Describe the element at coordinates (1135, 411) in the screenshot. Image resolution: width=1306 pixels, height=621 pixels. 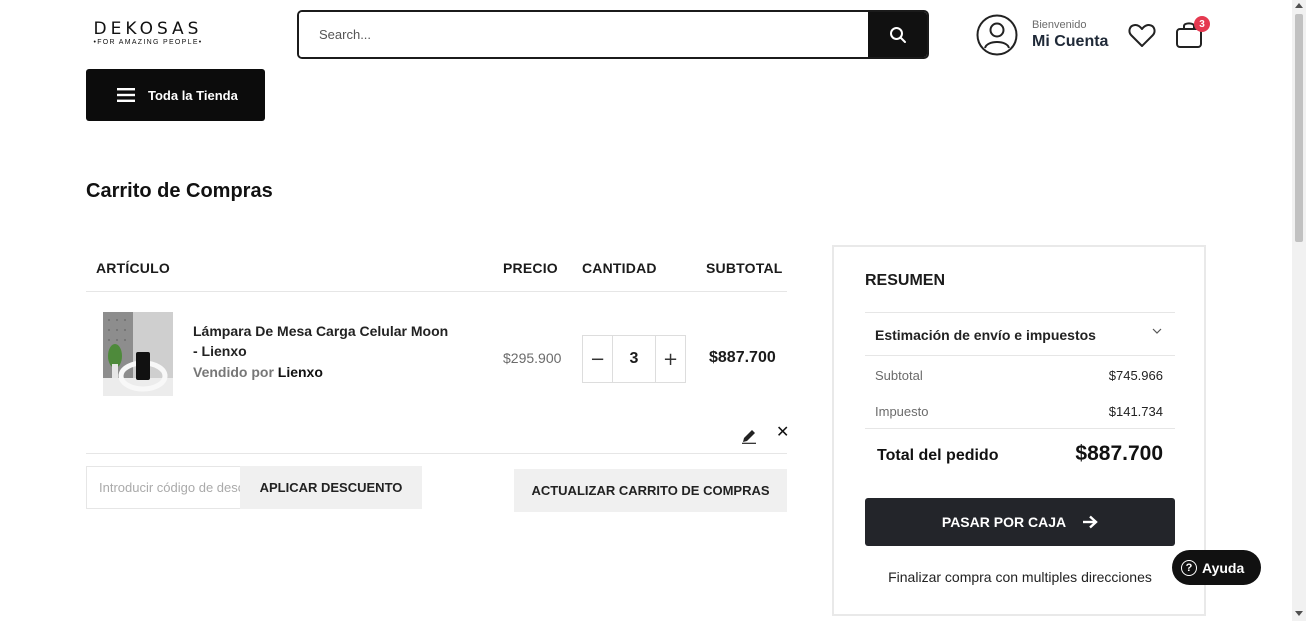
I see `tax-value: $141.734` at that location.